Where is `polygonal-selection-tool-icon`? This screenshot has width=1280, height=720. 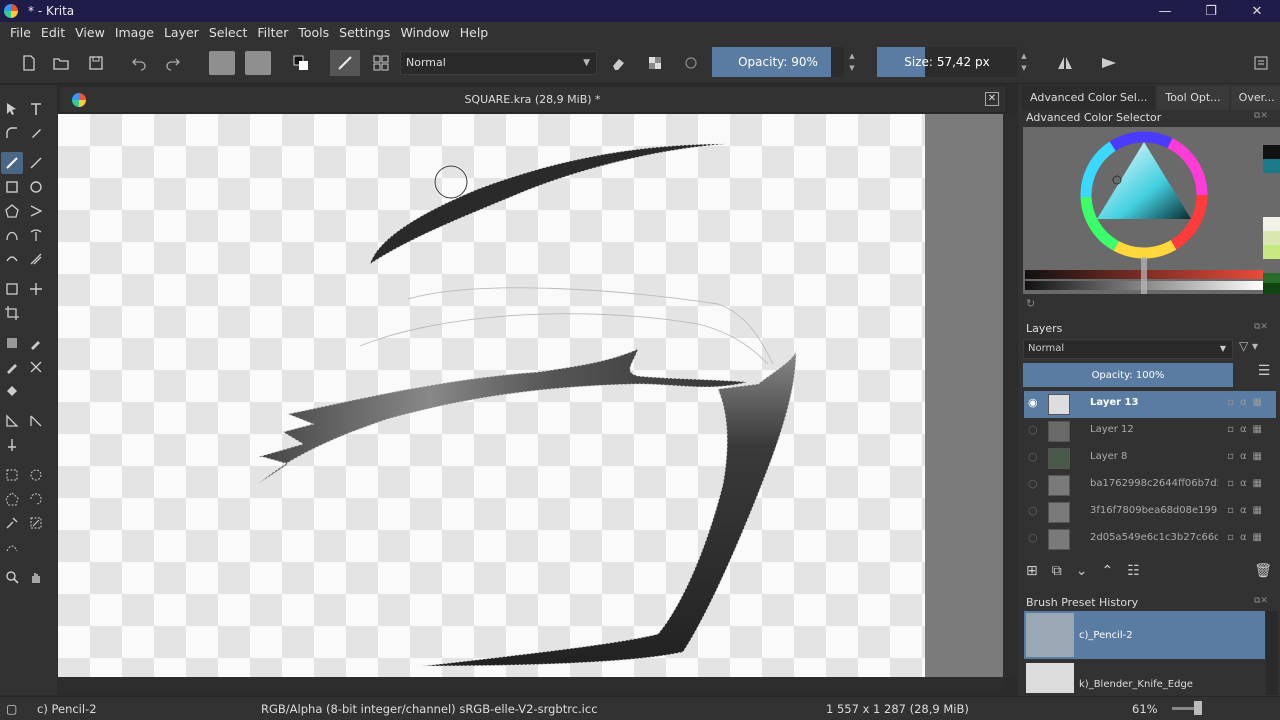 polygonal-selection-tool-icon is located at coordinates (12, 499).